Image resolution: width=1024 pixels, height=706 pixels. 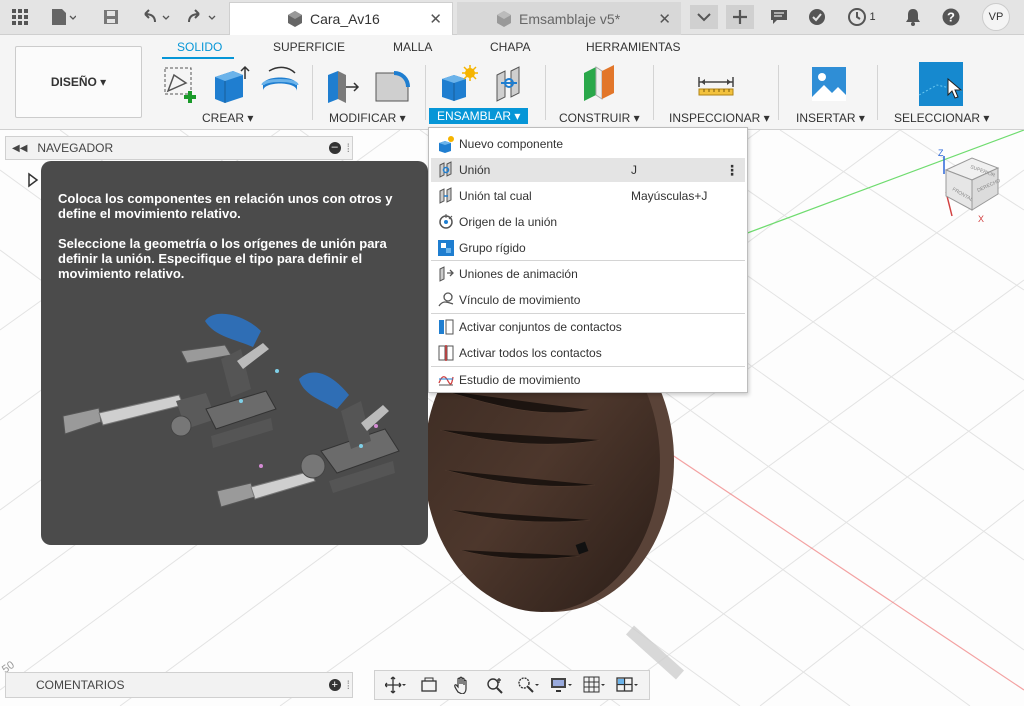 What do you see at coordinates (520, 300) in the screenshot?
I see `menu-item-label: Vínculo de movimiento` at bounding box center [520, 300].